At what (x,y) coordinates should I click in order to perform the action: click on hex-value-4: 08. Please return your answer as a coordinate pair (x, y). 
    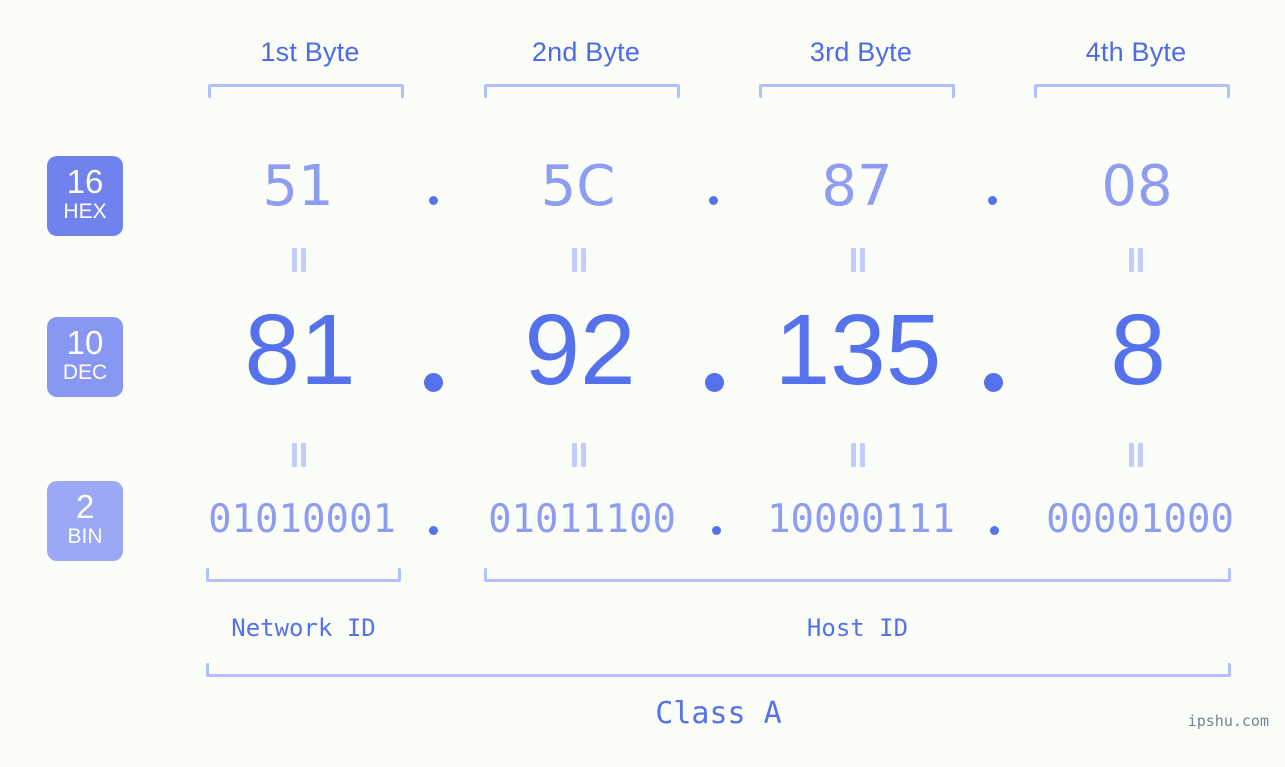
    Looking at the image, I should click on (1137, 186).